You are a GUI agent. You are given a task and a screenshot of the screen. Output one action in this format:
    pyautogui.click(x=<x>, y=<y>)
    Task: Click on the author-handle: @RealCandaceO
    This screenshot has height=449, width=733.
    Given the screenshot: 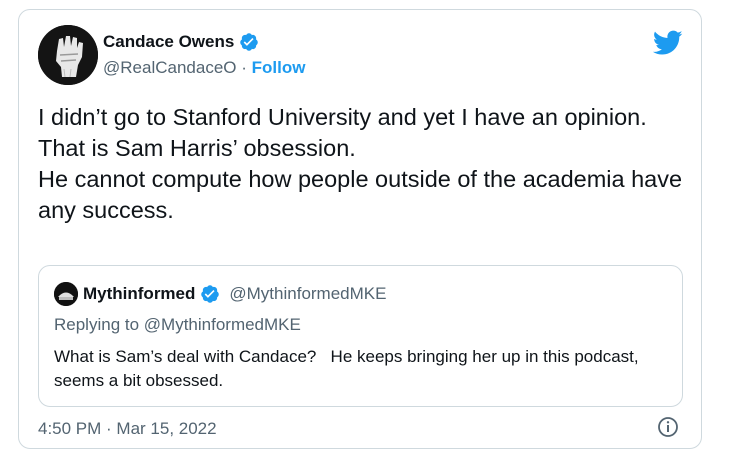 What is the action you would take?
    pyautogui.click(x=170, y=67)
    